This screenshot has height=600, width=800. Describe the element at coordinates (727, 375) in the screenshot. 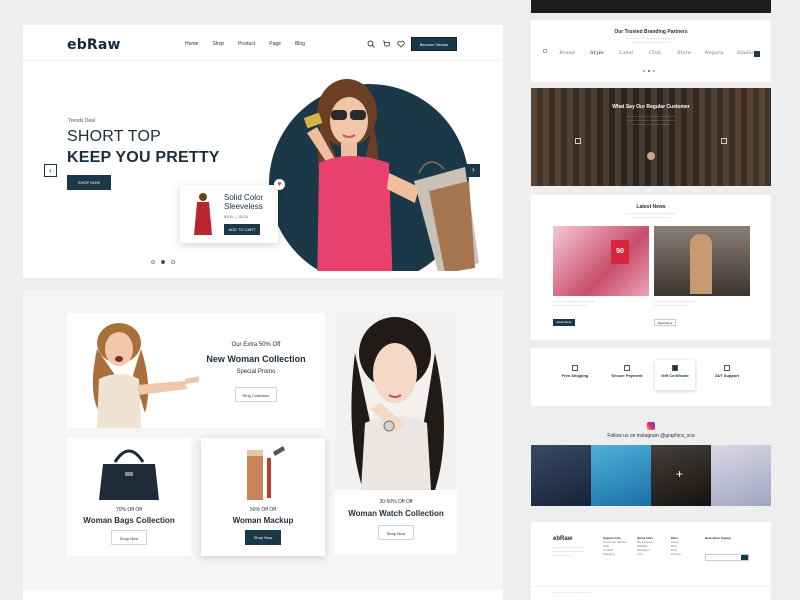

I see `feature-support: 24/7 Support` at that location.